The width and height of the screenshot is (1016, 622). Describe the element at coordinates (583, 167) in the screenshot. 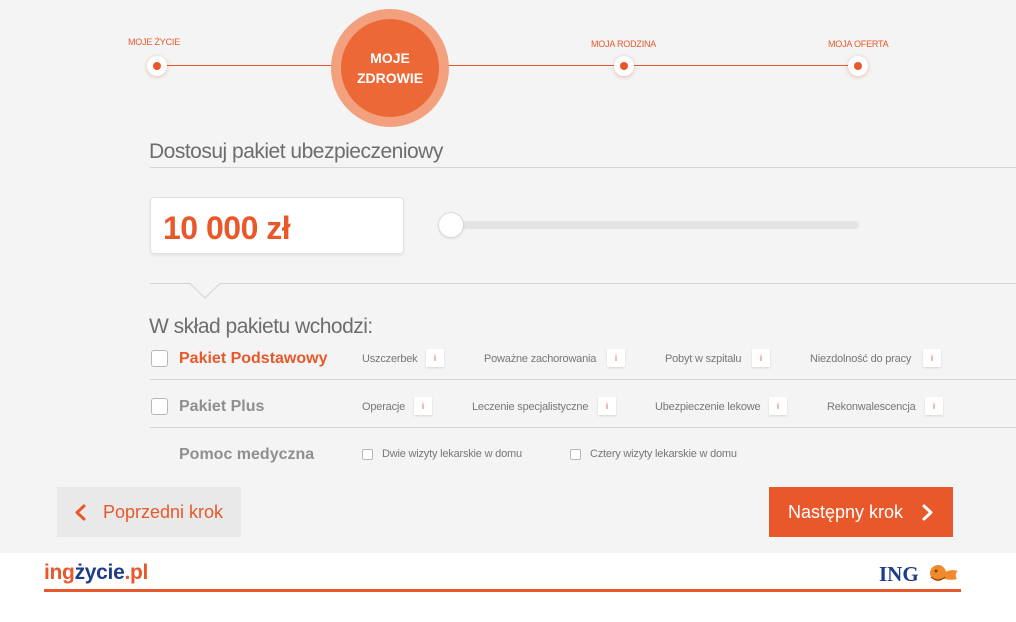

I see `divider` at that location.